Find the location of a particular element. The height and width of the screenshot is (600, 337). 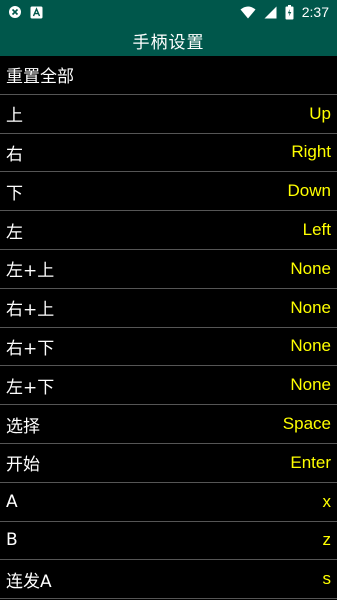

signal-icon is located at coordinates (270, 12).